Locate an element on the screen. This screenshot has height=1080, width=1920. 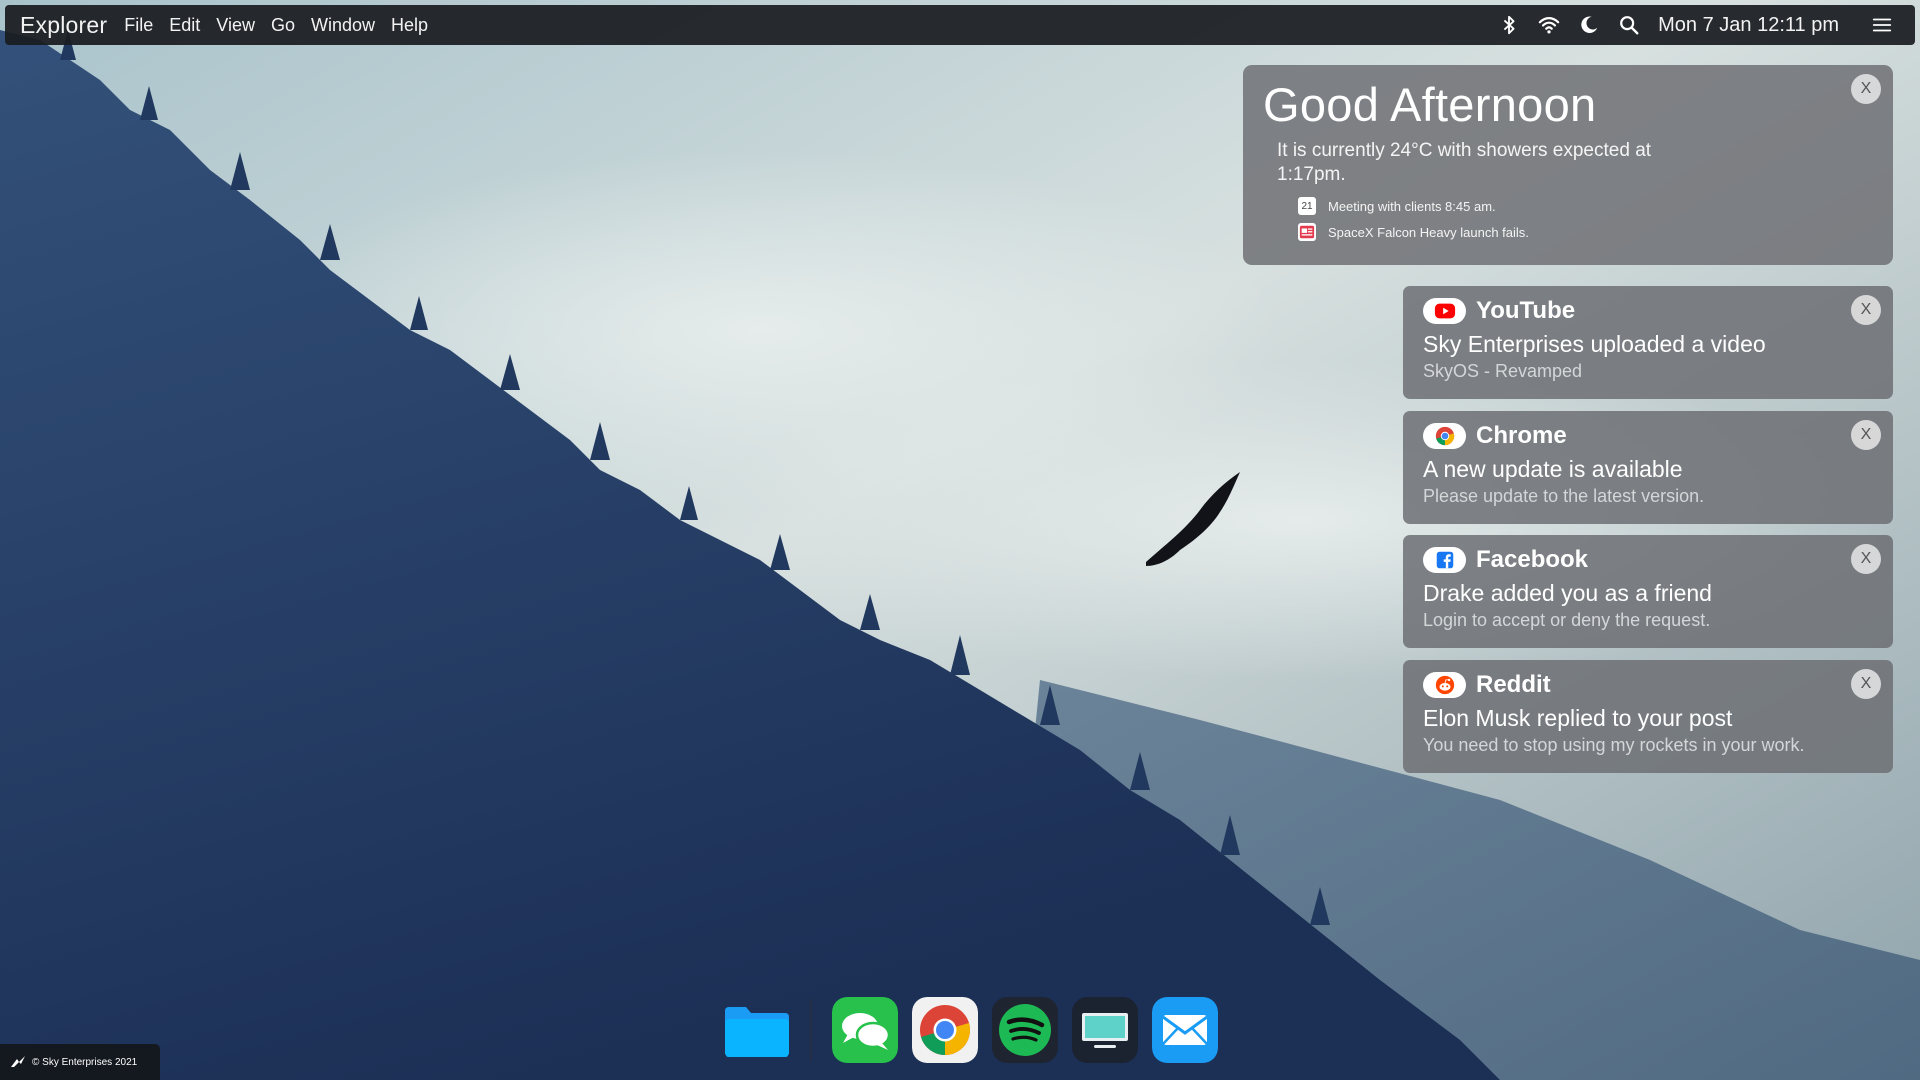
wifi-icon is located at coordinates (1549, 25).